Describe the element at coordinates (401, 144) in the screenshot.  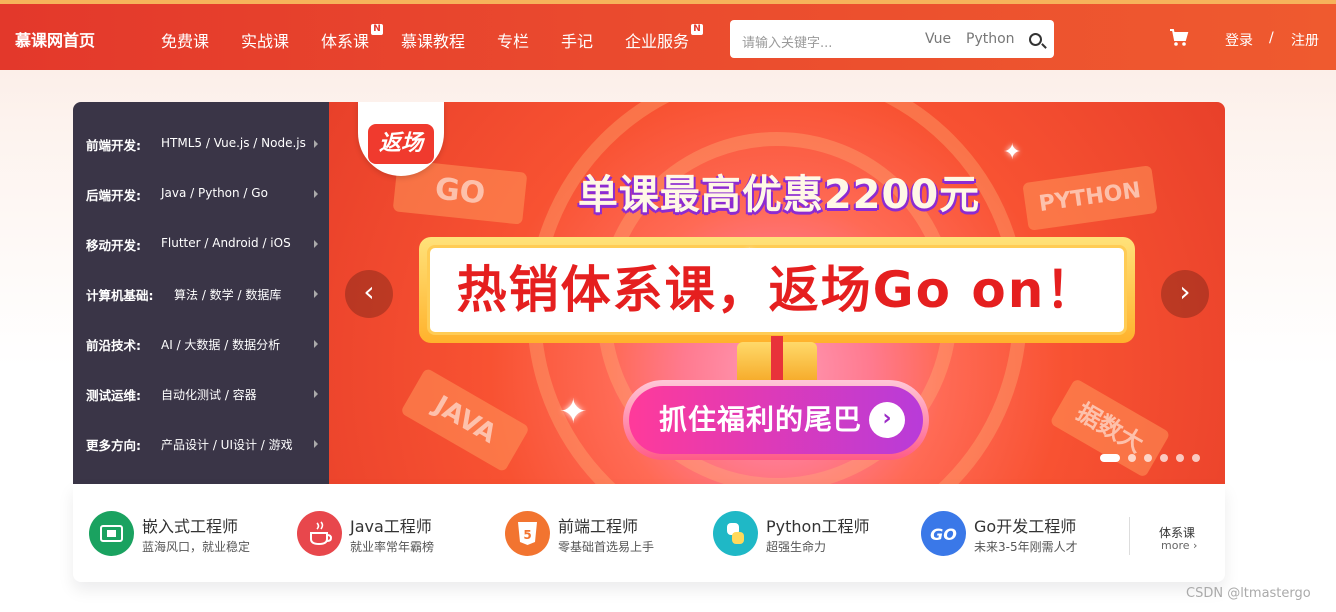
I see `return-badge-label: 返场` at that location.